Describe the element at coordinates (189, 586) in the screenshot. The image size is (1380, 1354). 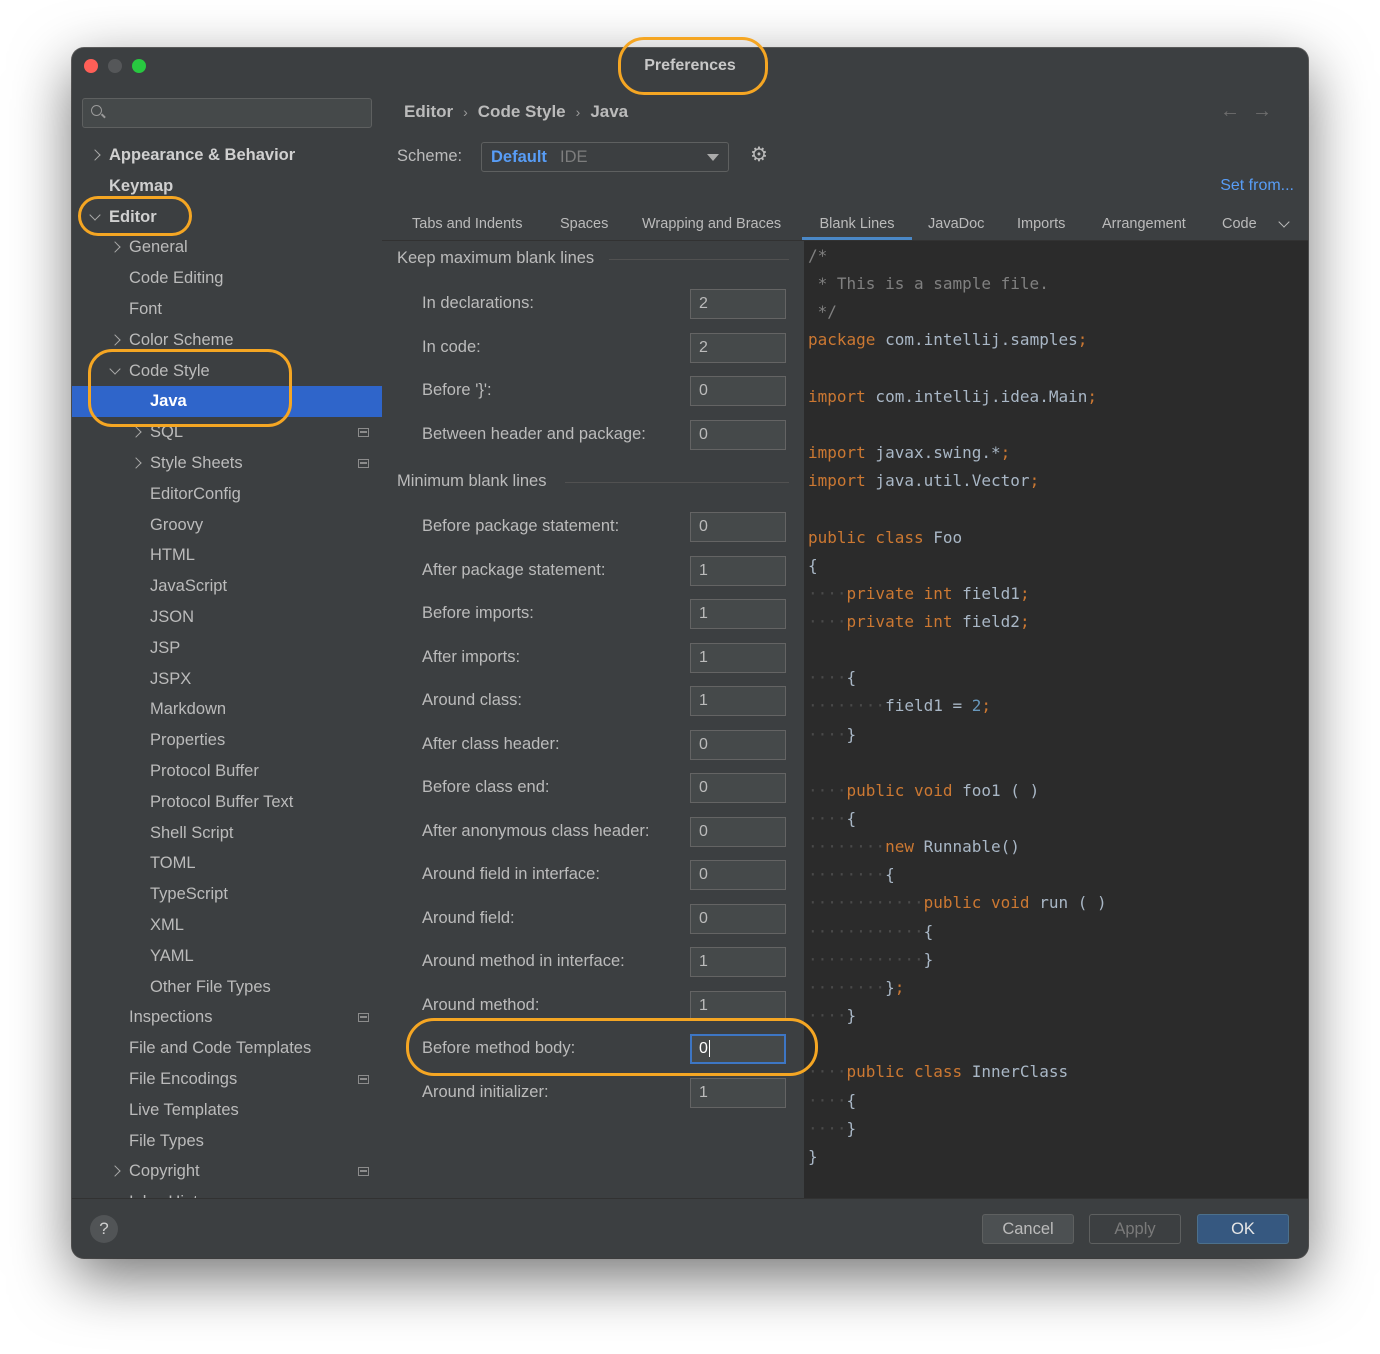
I see `sidebar-item-label: JavaScript` at that location.